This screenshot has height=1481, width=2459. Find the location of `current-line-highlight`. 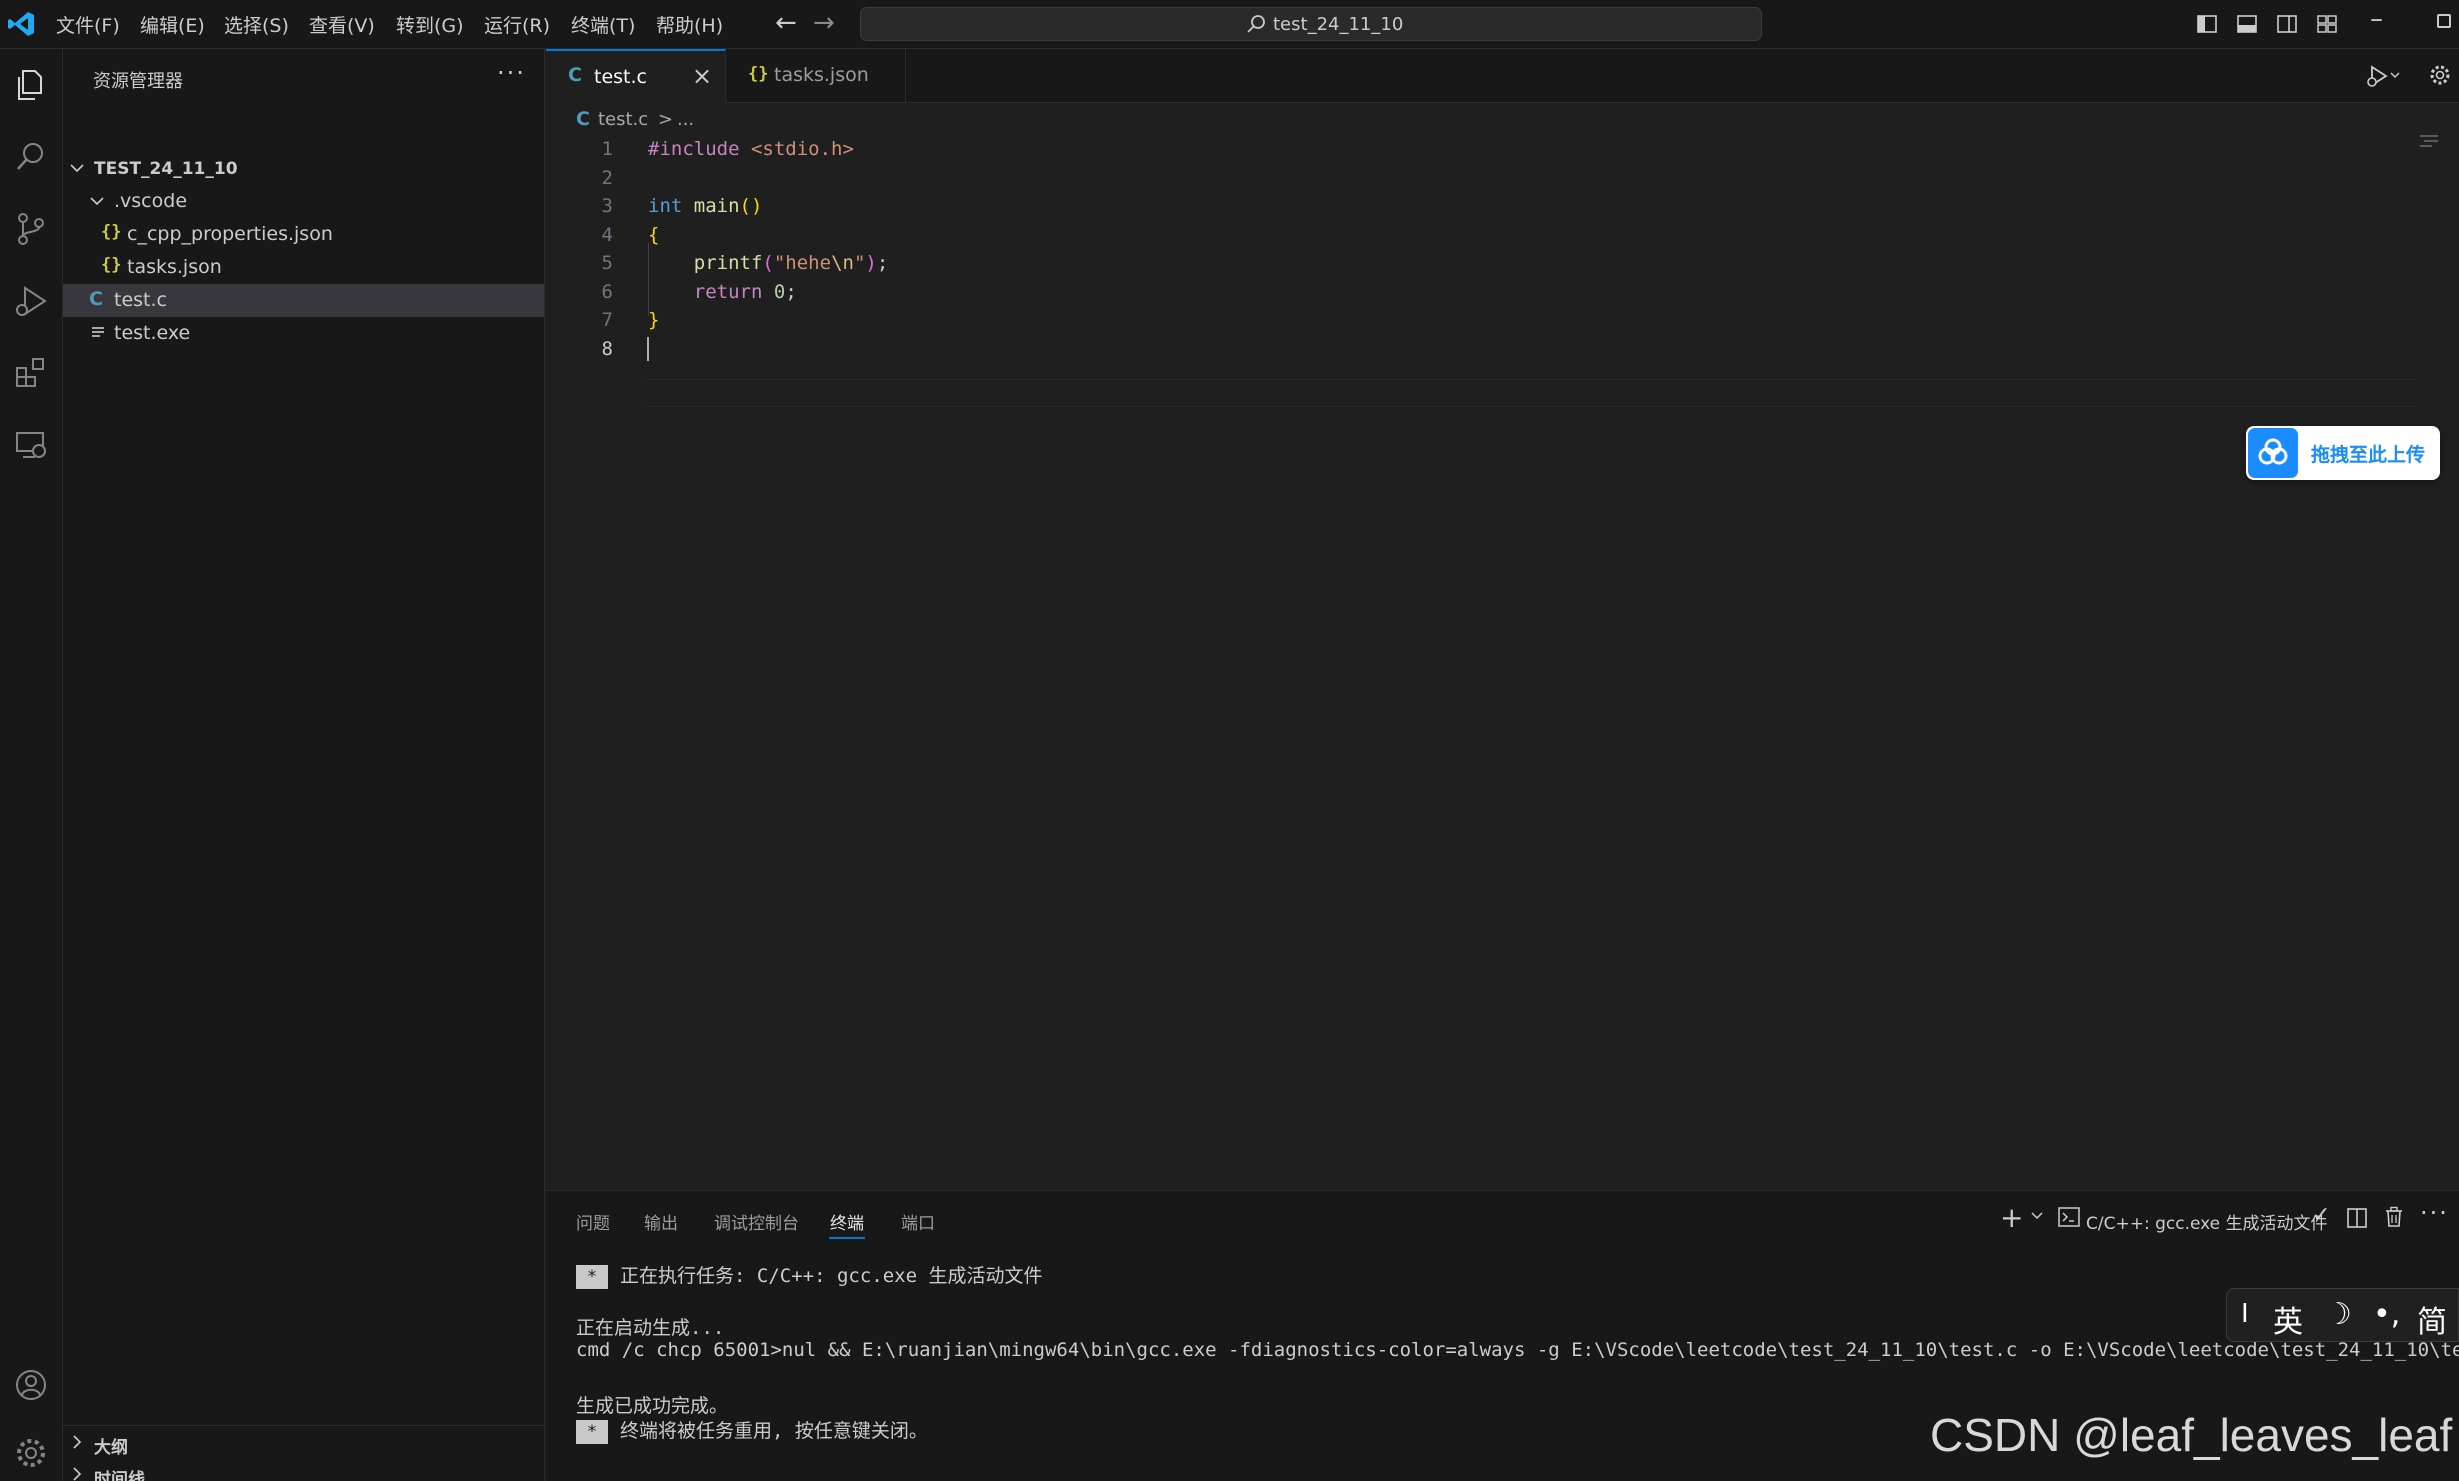

current-line-highlight is located at coordinates (1531, 392).